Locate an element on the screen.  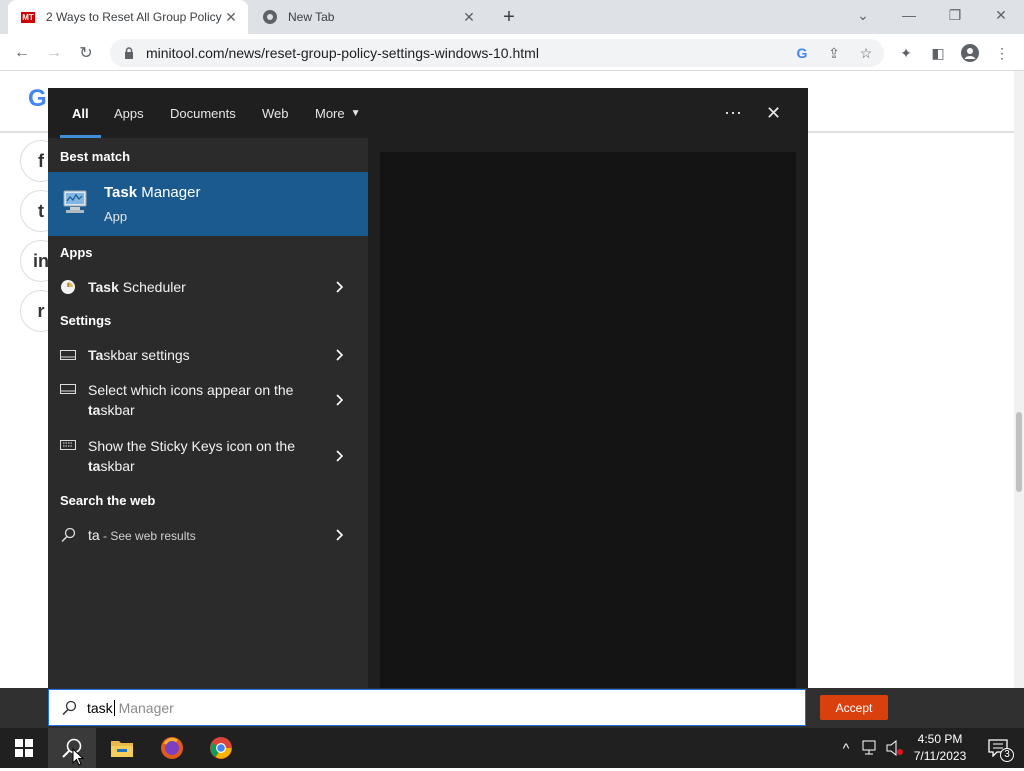
tab-documents: Documents is located at coordinates (203, 113).